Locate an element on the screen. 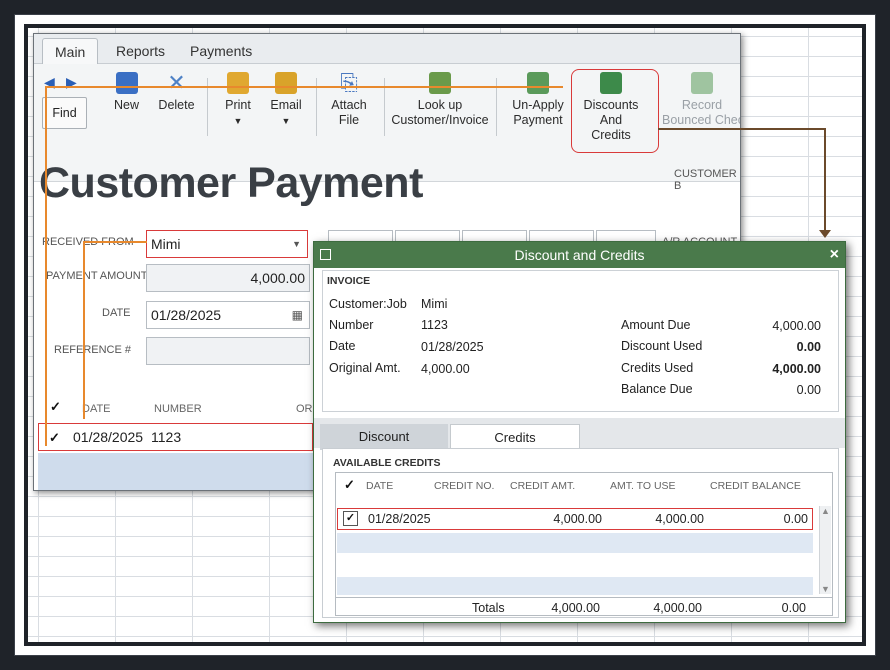 This screenshot has height=670, width=890. find-button: Find is located at coordinates (64, 113).